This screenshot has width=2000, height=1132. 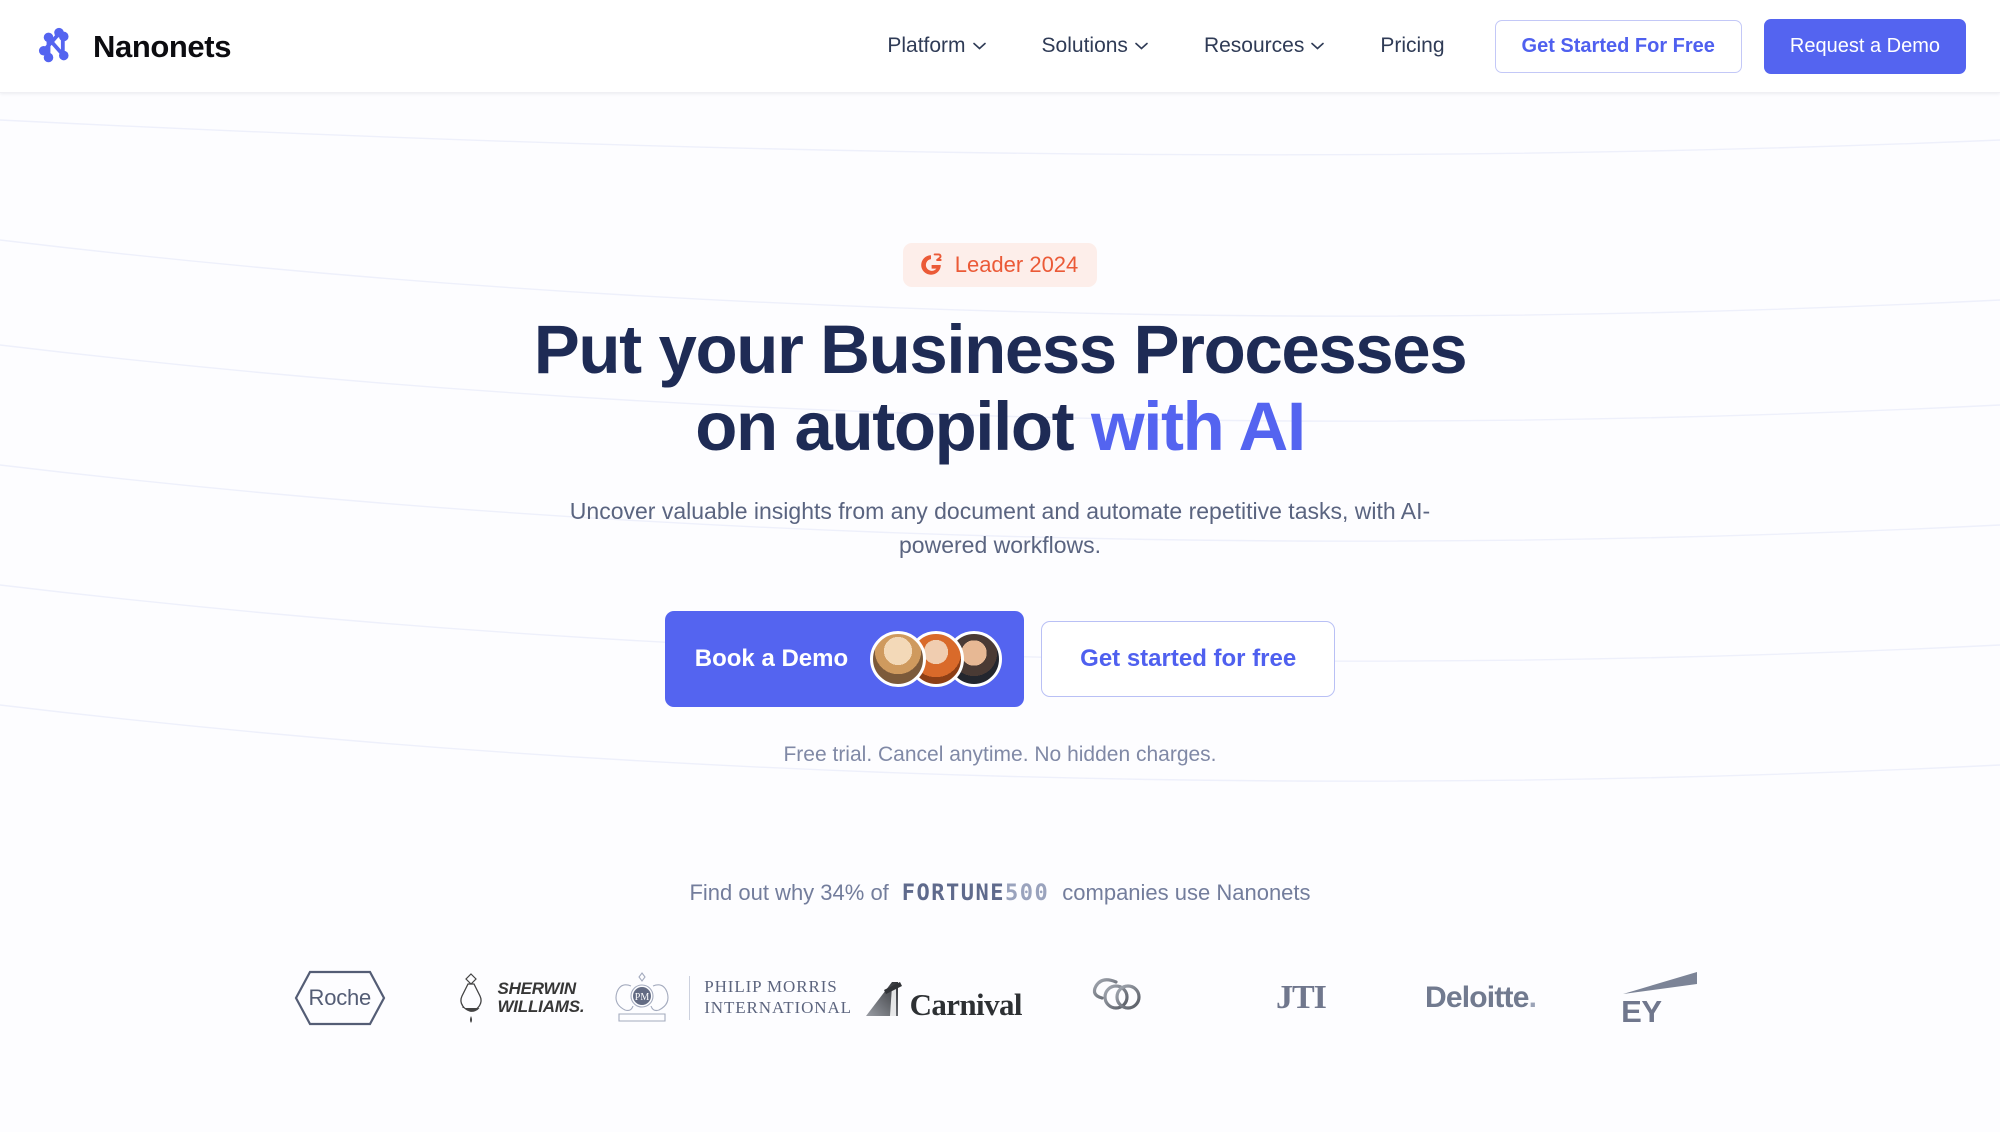 What do you see at coordinates (53, 45) in the screenshot?
I see `nanonets-network-n-icon` at bounding box center [53, 45].